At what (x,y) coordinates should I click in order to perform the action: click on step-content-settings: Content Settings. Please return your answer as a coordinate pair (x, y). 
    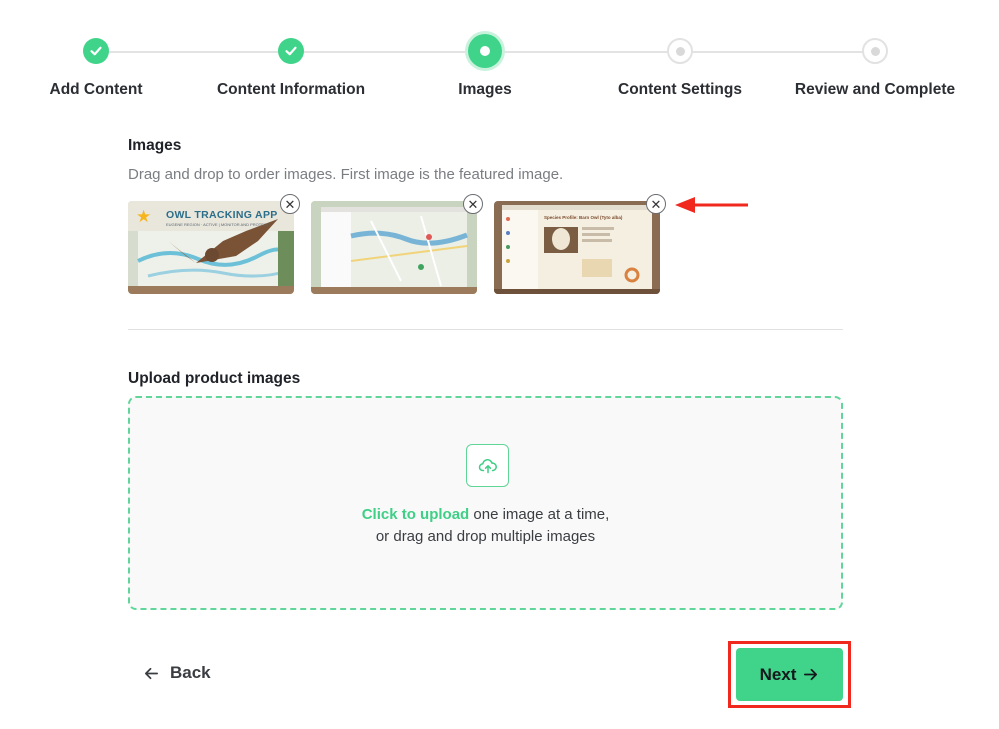
    Looking at the image, I should click on (680, 55).